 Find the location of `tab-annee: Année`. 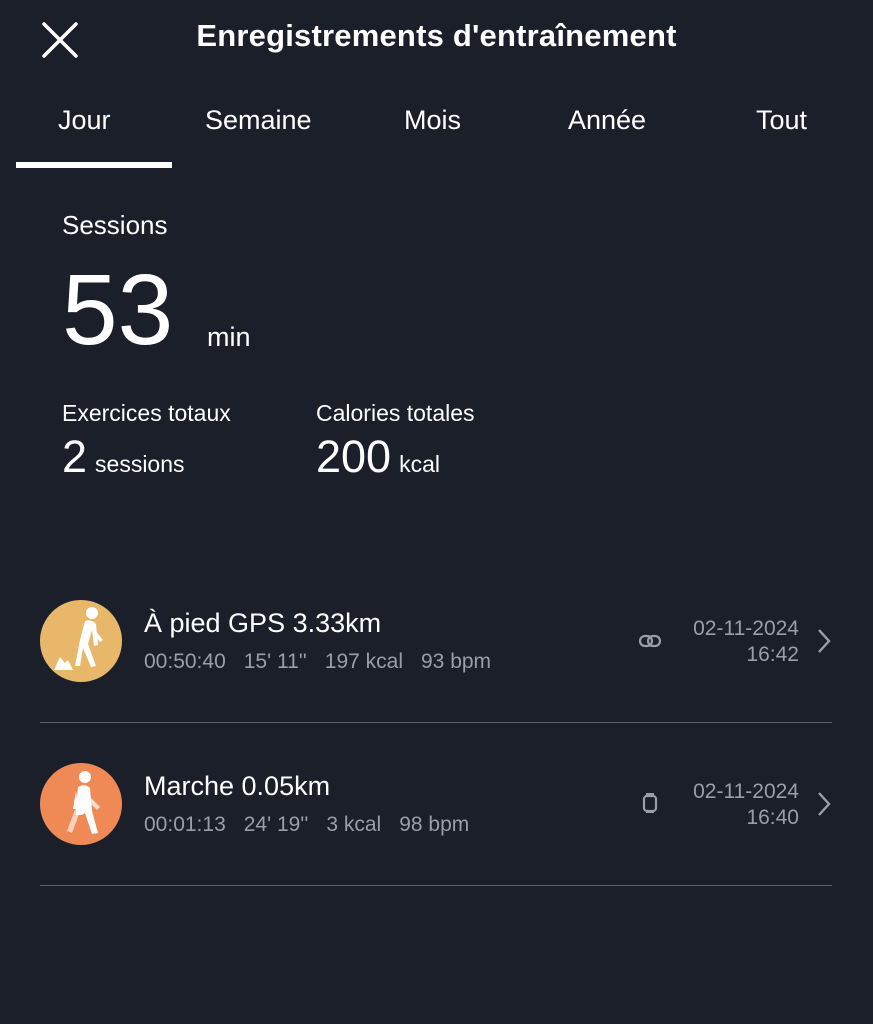

tab-annee: Année is located at coordinates (607, 120).